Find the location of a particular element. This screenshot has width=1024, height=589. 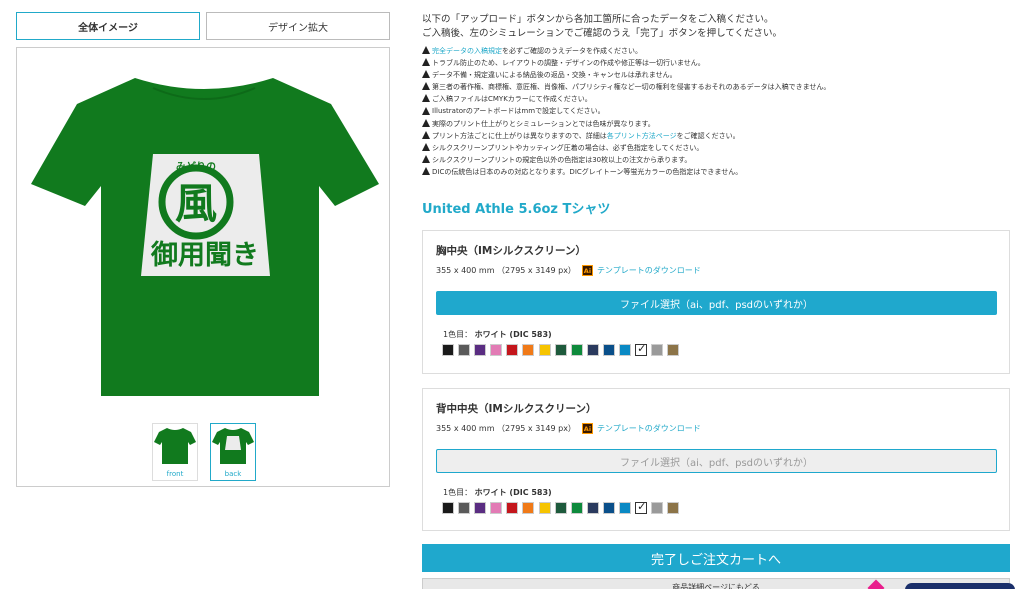

tab-overall-image: 全体イメージ is located at coordinates (108, 26).